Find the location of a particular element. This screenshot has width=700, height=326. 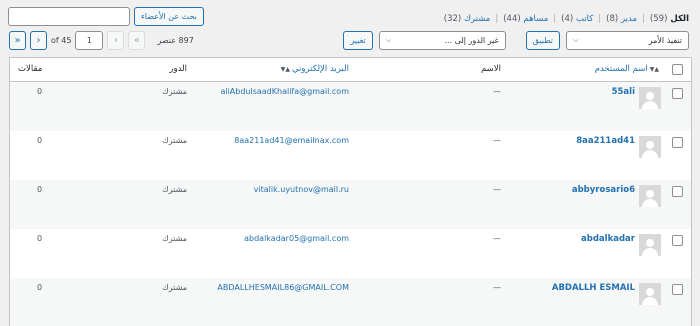

change-role-select: غير الدور إلى ... ⌵ is located at coordinates (442, 40).